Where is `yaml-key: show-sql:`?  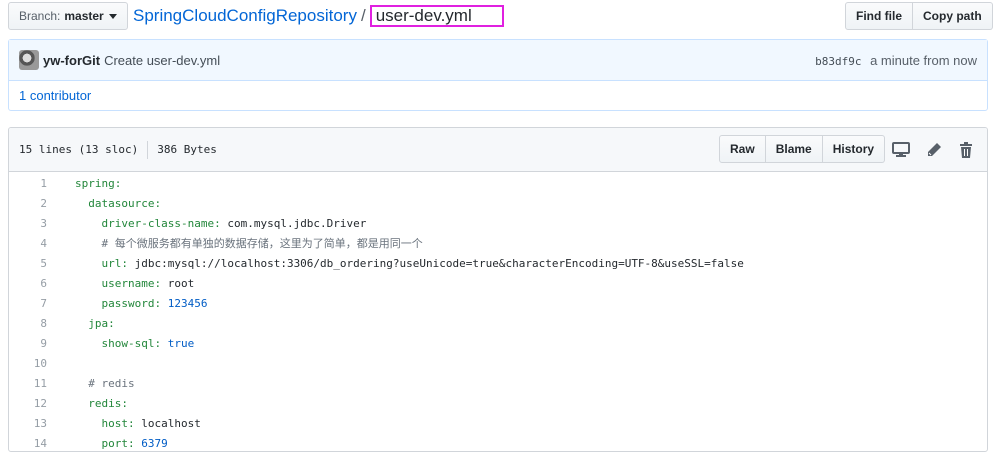
yaml-key: show-sql: is located at coordinates (131, 343).